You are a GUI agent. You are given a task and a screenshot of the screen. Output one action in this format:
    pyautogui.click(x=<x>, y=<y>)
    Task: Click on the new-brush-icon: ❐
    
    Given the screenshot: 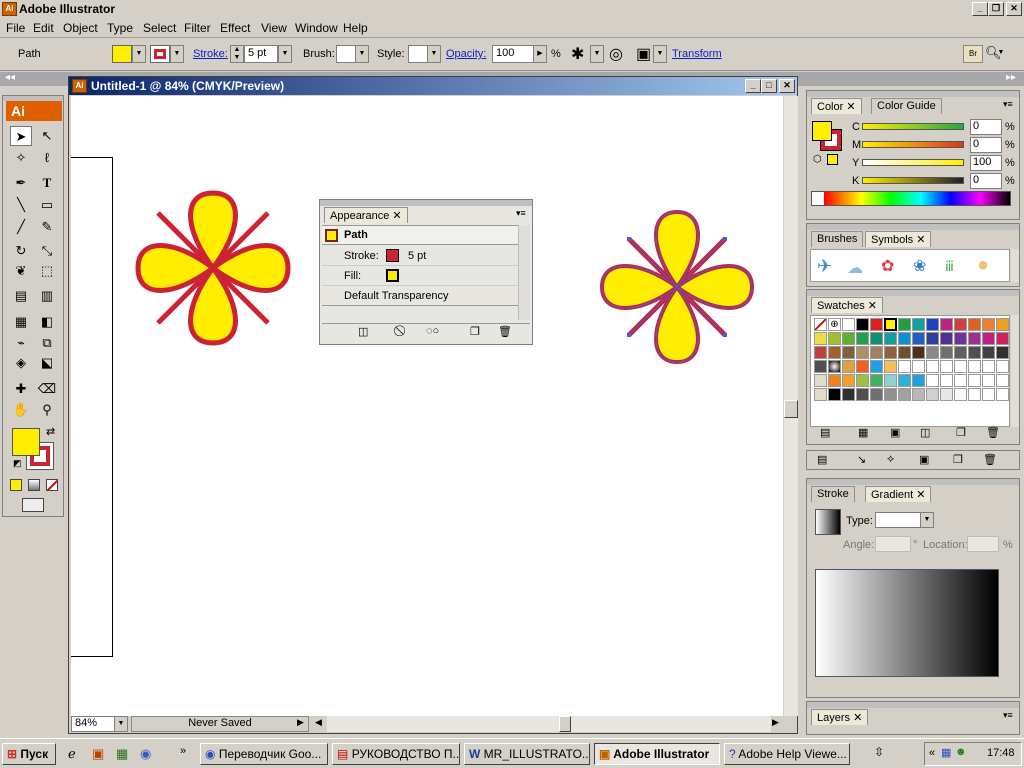 What is the action you would take?
    pyautogui.click(x=958, y=459)
    